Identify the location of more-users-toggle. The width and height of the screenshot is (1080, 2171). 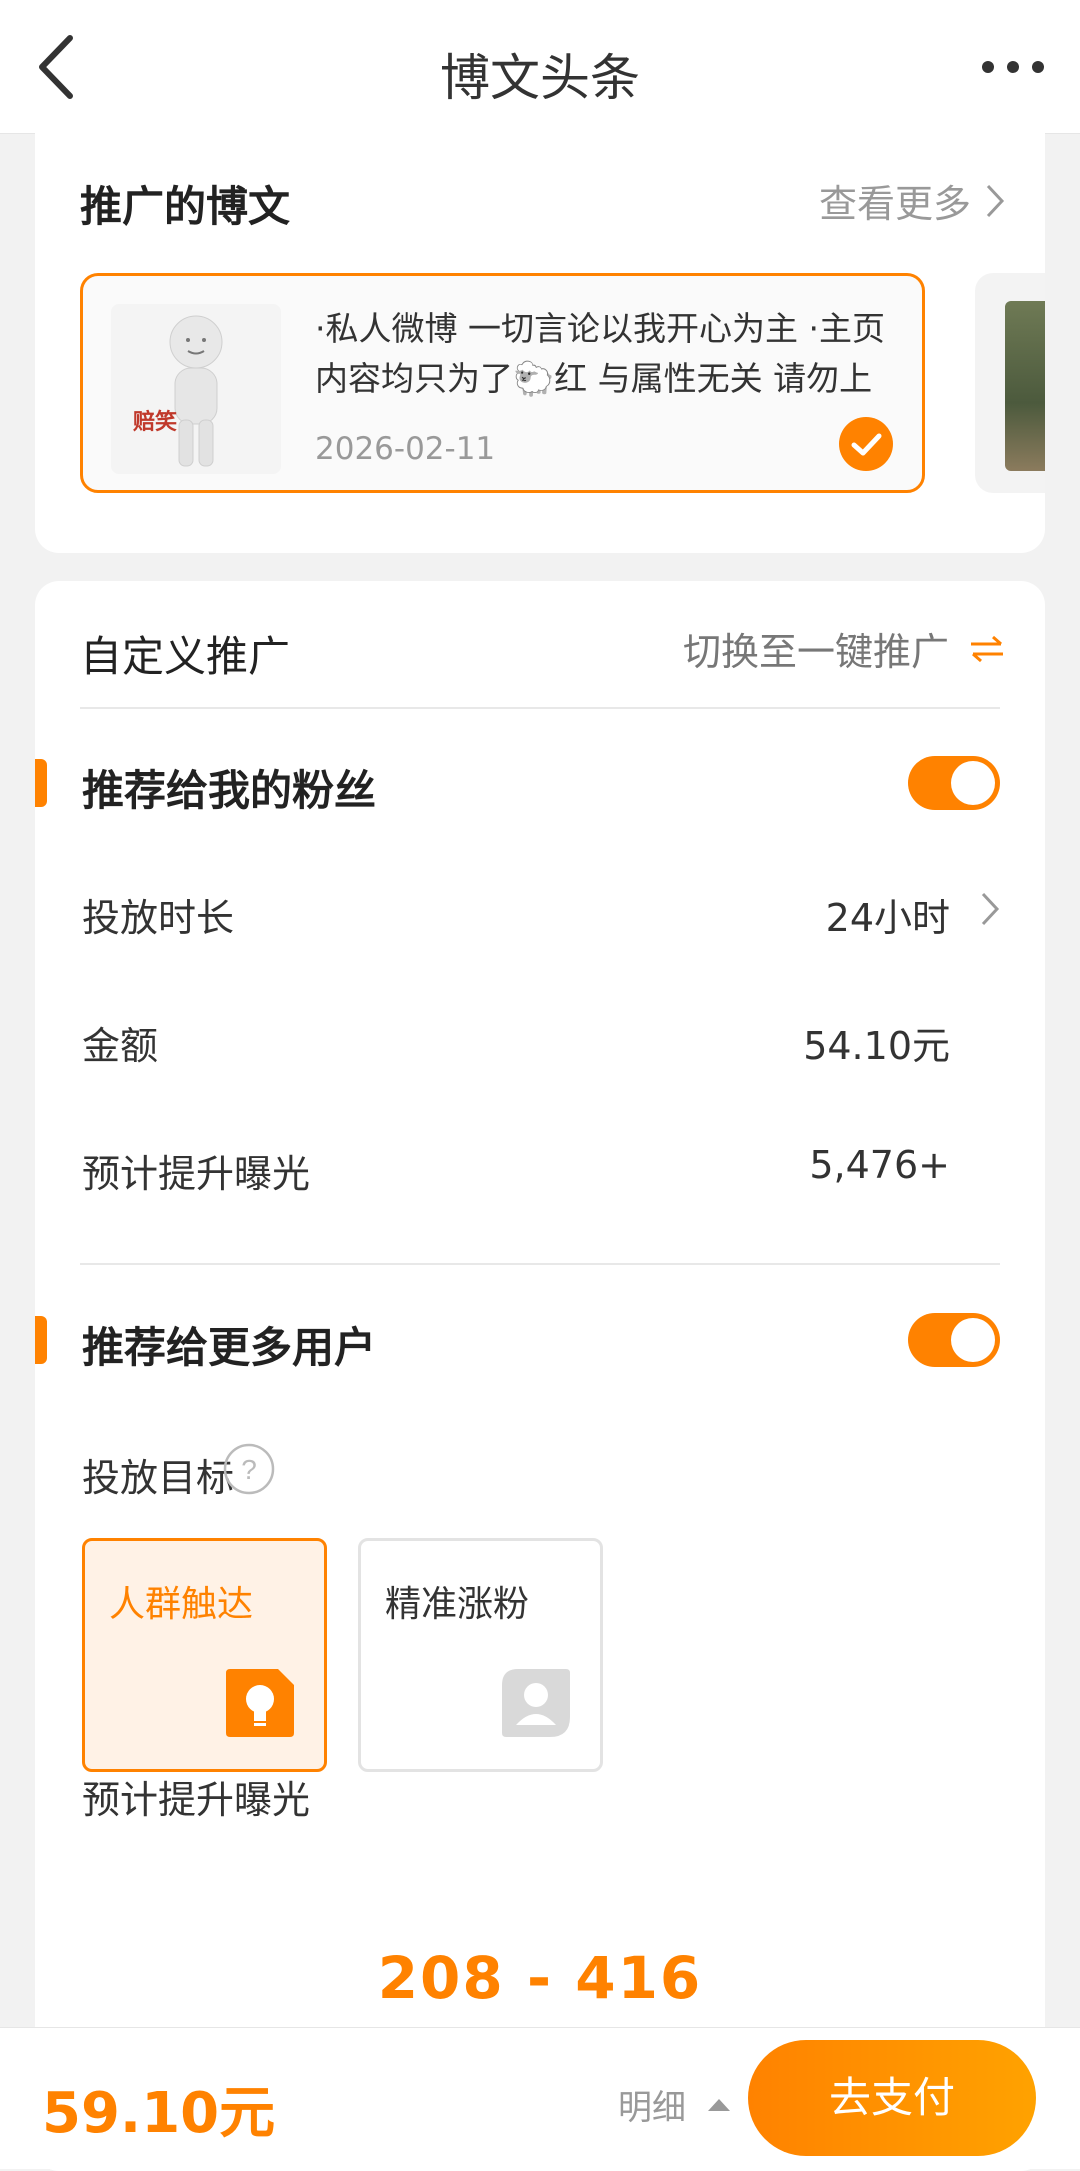
(954, 1340).